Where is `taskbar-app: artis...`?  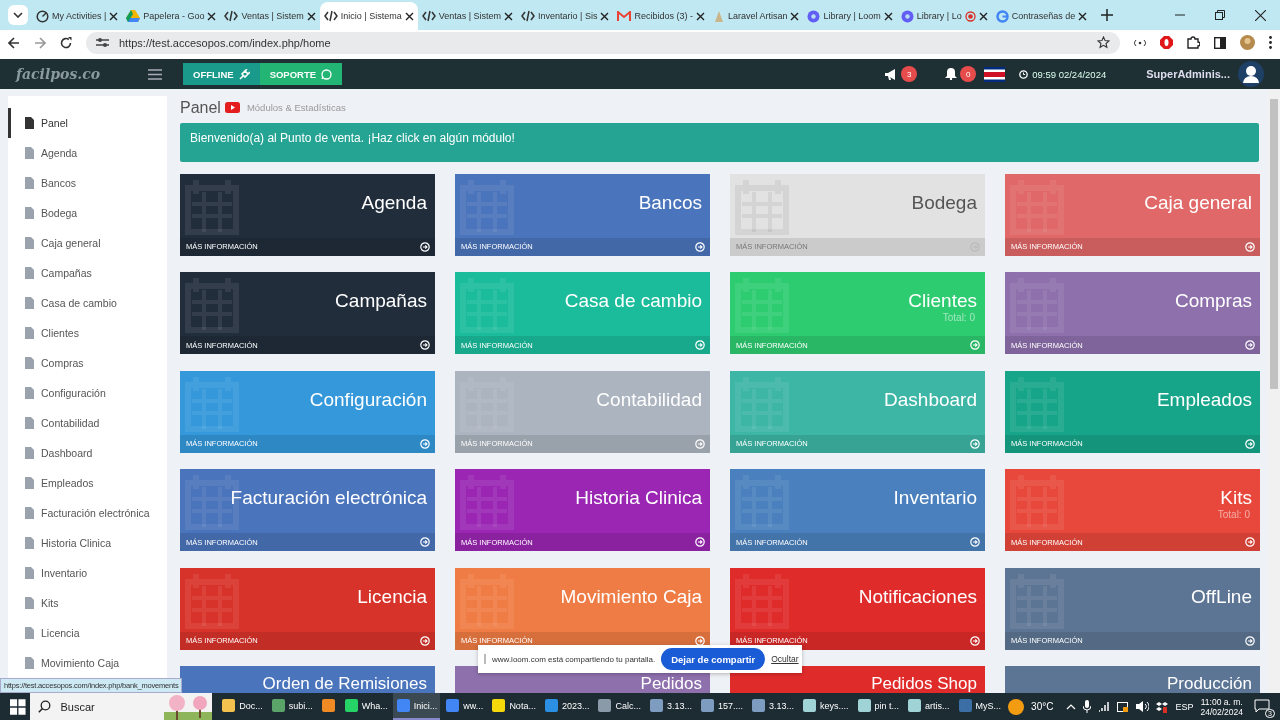 taskbar-app: artis... is located at coordinates (928, 706).